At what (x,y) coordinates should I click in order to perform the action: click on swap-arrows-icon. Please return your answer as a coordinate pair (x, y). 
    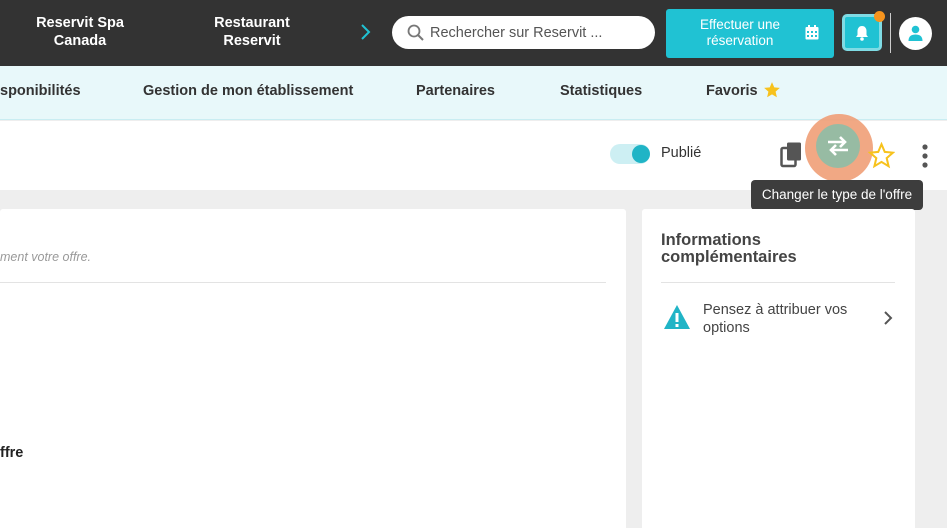
    Looking at the image, I should click on (838, 146).